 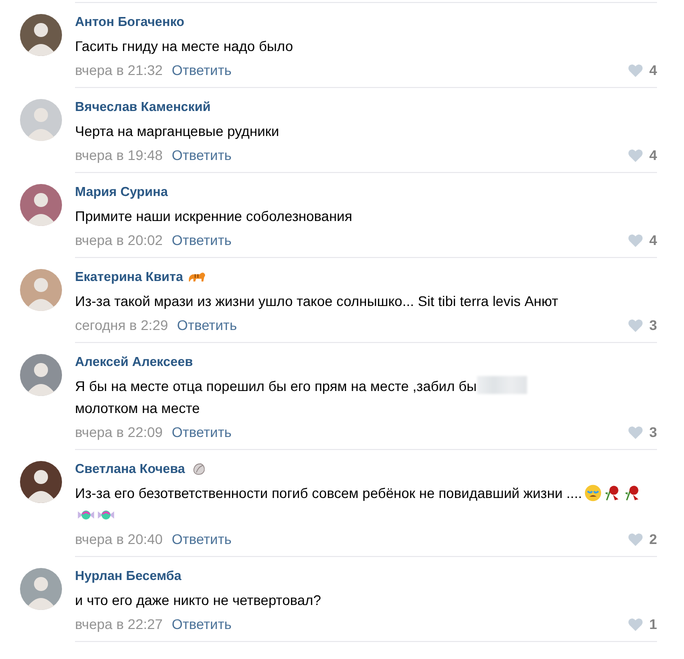 I want to click on author-name-link: Вячеслав Каменский, so click(x=143, y=106).